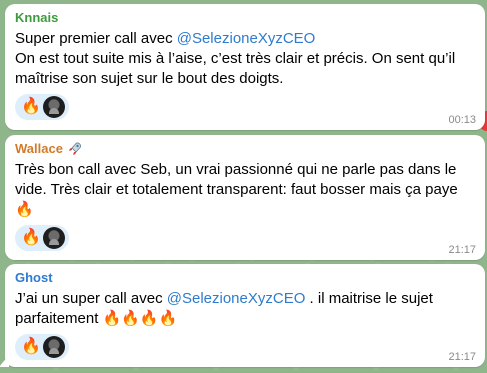 This screenshot has width=487, height=373. I want to click on message-text-part: J’ai un super call avec, so click(91, 298).